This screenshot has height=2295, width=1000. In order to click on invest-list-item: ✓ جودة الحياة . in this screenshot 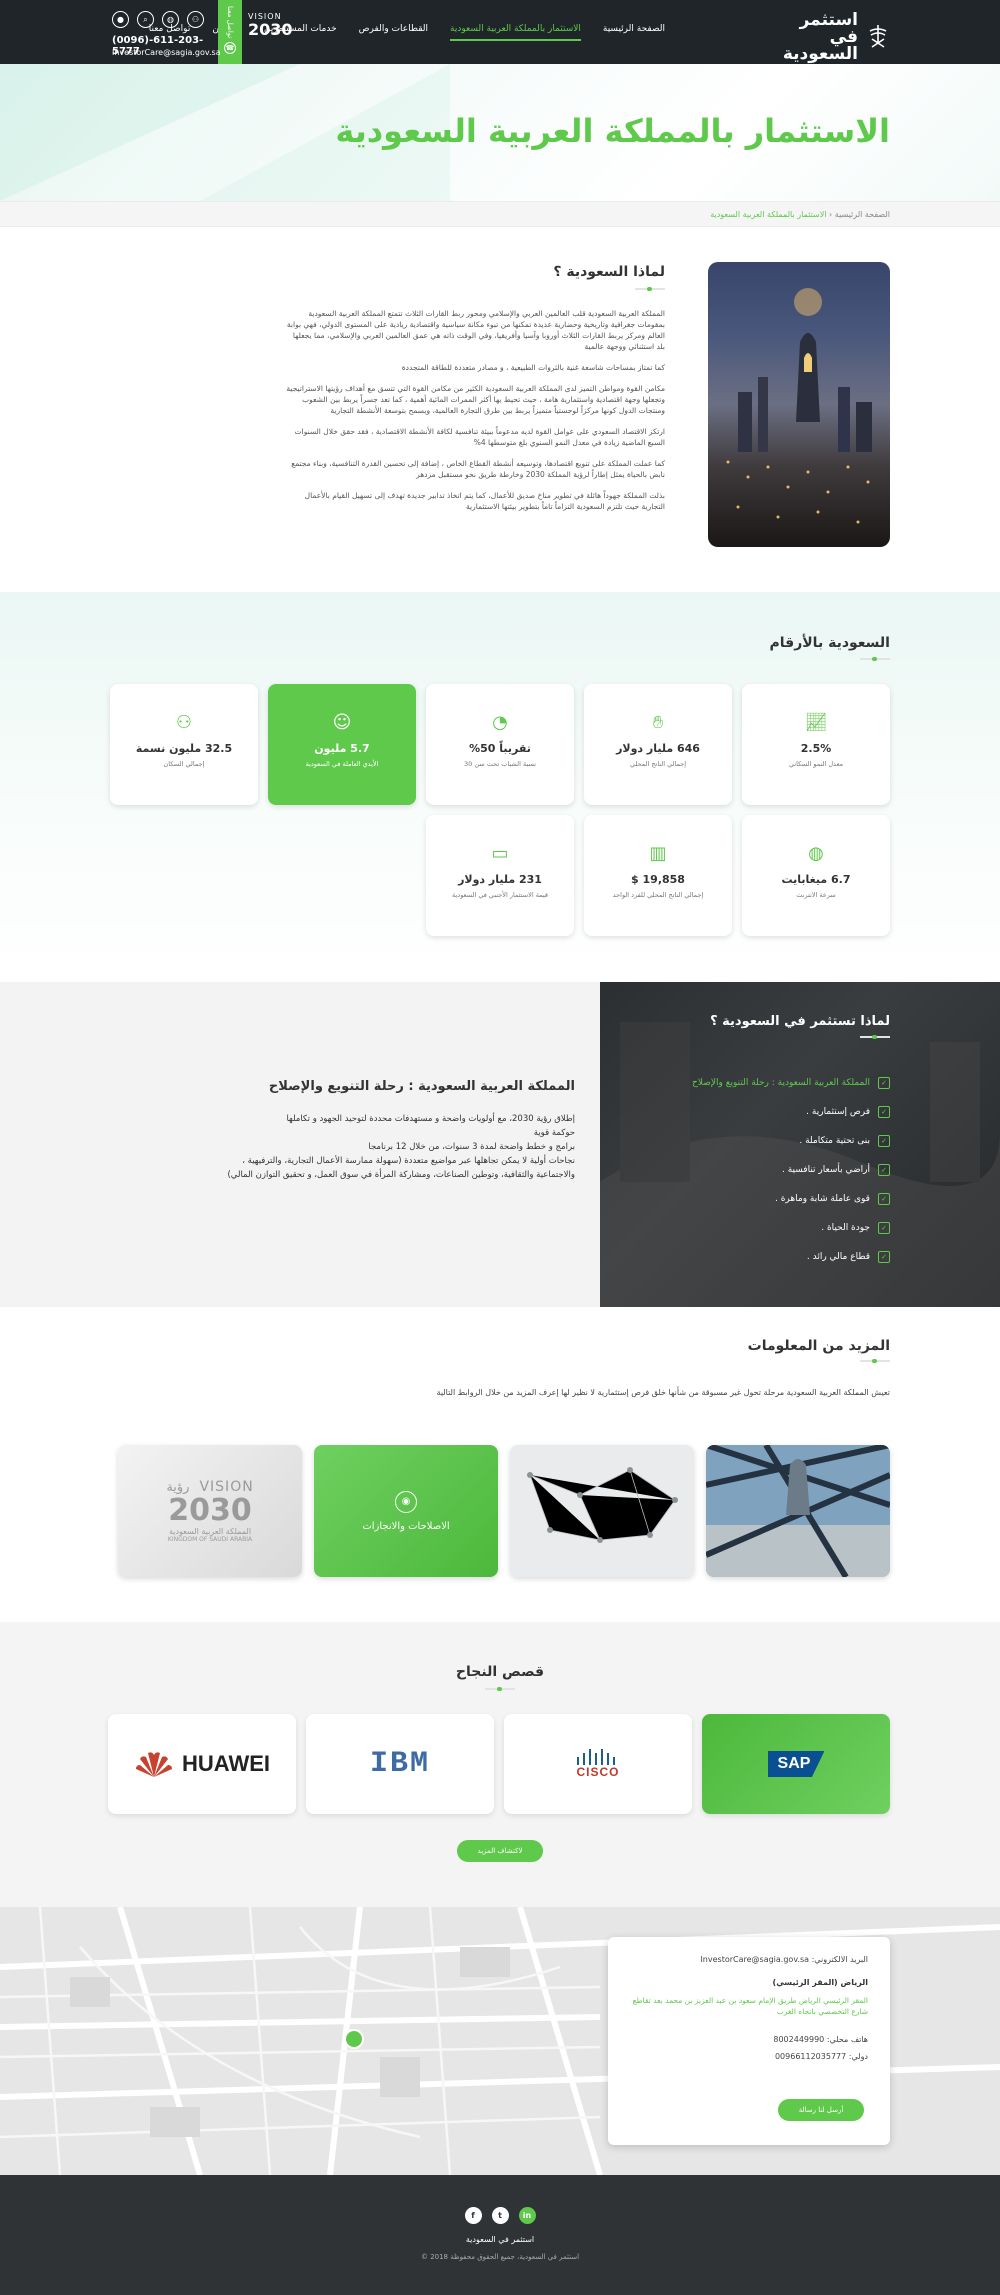, I will do `click(791, 1227)`.